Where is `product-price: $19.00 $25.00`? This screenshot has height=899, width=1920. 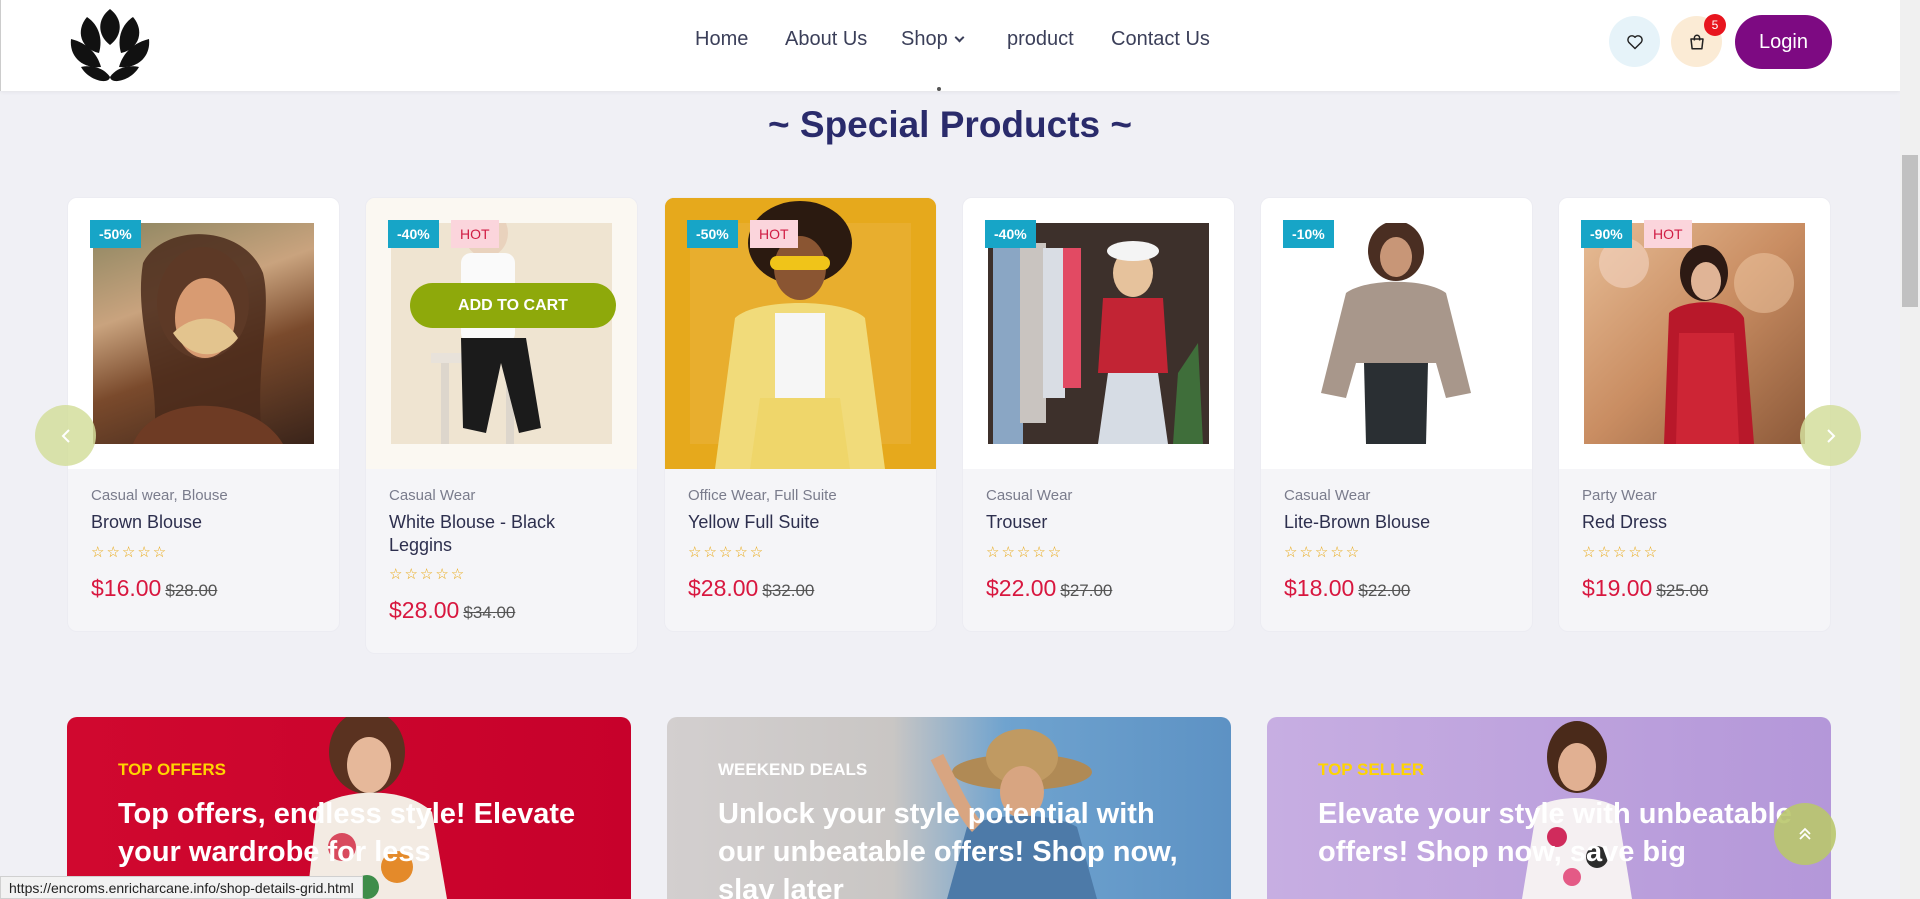
product-price: $19.00 $25.00 is located at coordinates (1645, 588).